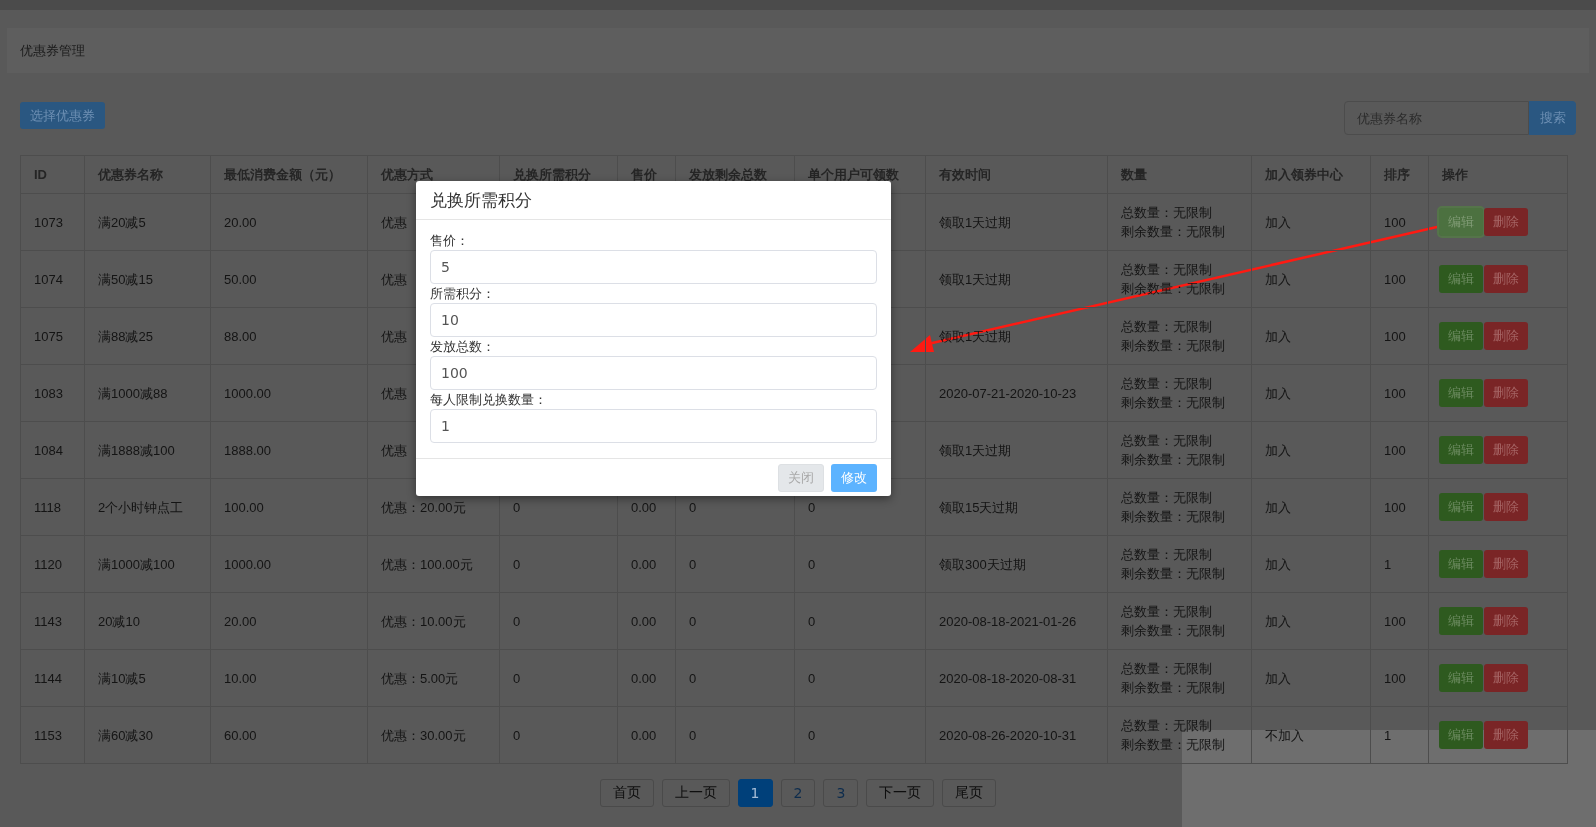  Describe the element at coordinates (433, 621) in the screenshot. I see `table-cell: 优惠：10.00元` at that location.